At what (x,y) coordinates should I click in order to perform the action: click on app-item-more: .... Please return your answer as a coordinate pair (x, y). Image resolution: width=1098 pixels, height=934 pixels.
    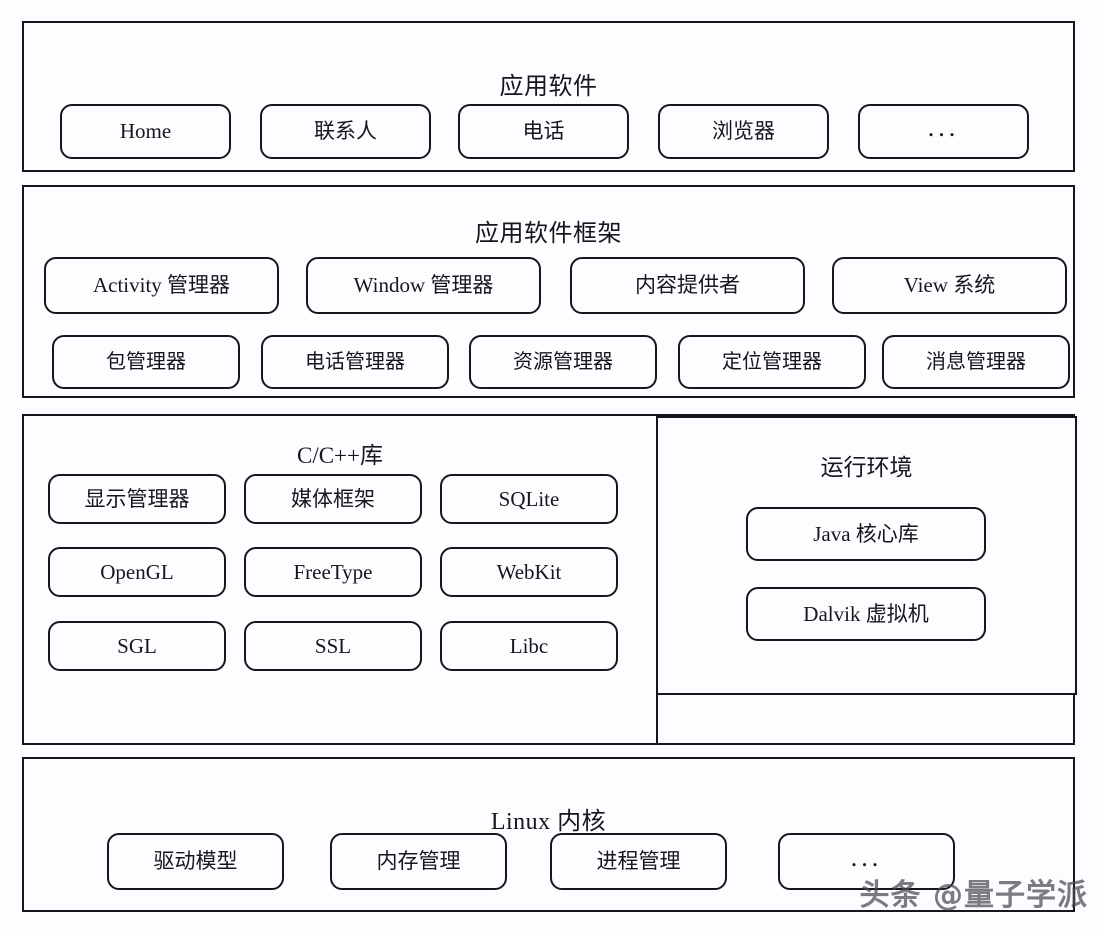
    Looking at the image, I should click on (943, 131).